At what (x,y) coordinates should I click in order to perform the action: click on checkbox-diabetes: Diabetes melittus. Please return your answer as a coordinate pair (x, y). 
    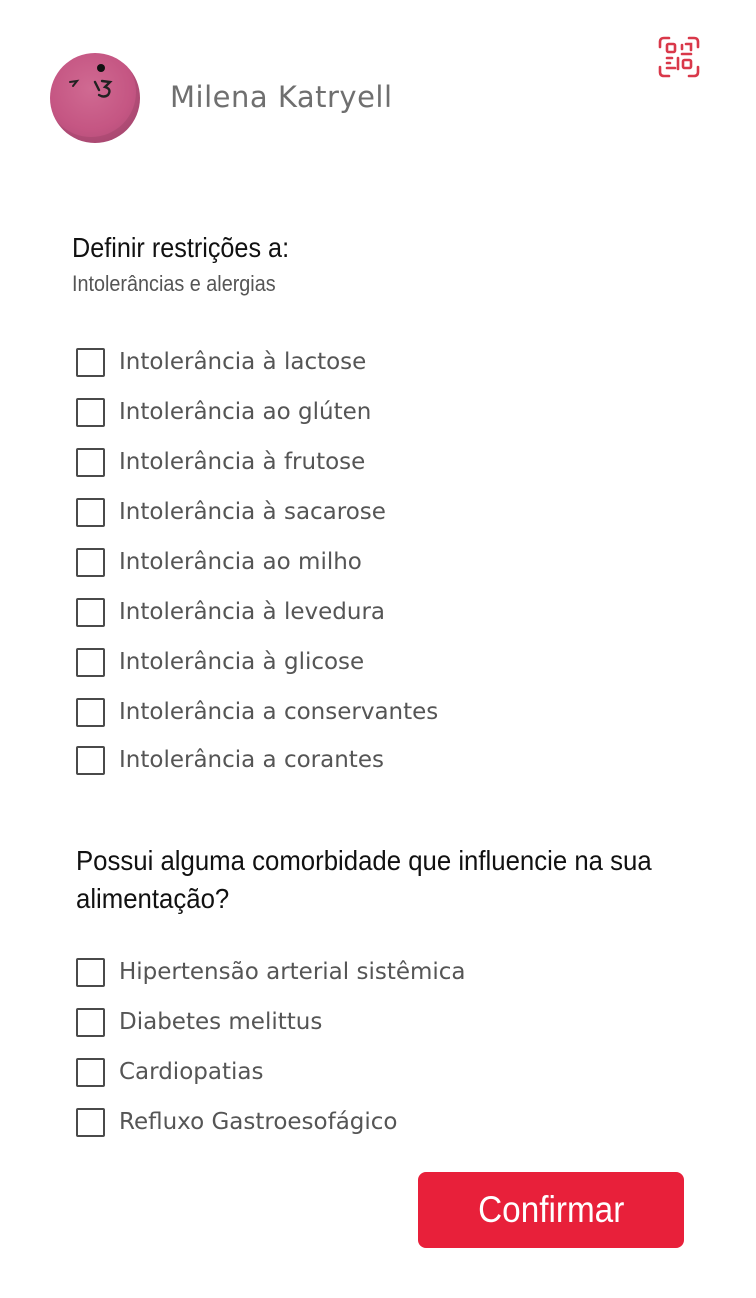
    Looking at the image, I should click on (199, 1022).